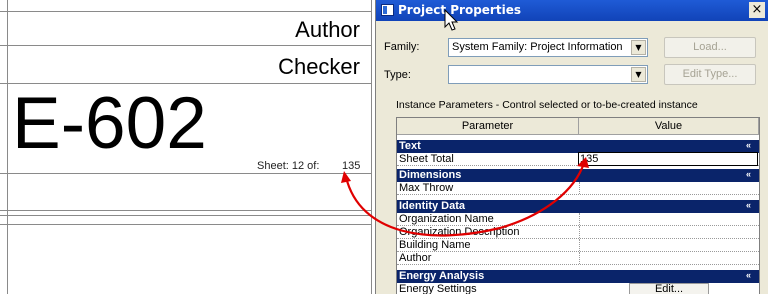 This screenshot has height=294, width=768. What do you see at coordinates (387, 10) in the screenshot?
I see `project-properties-icon` at bounding box center [387, 10].